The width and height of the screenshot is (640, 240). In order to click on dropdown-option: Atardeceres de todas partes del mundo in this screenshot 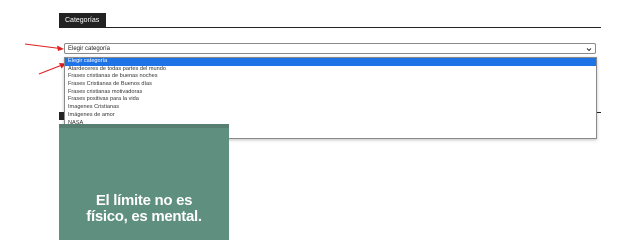, I will do `click(330, 70)`.